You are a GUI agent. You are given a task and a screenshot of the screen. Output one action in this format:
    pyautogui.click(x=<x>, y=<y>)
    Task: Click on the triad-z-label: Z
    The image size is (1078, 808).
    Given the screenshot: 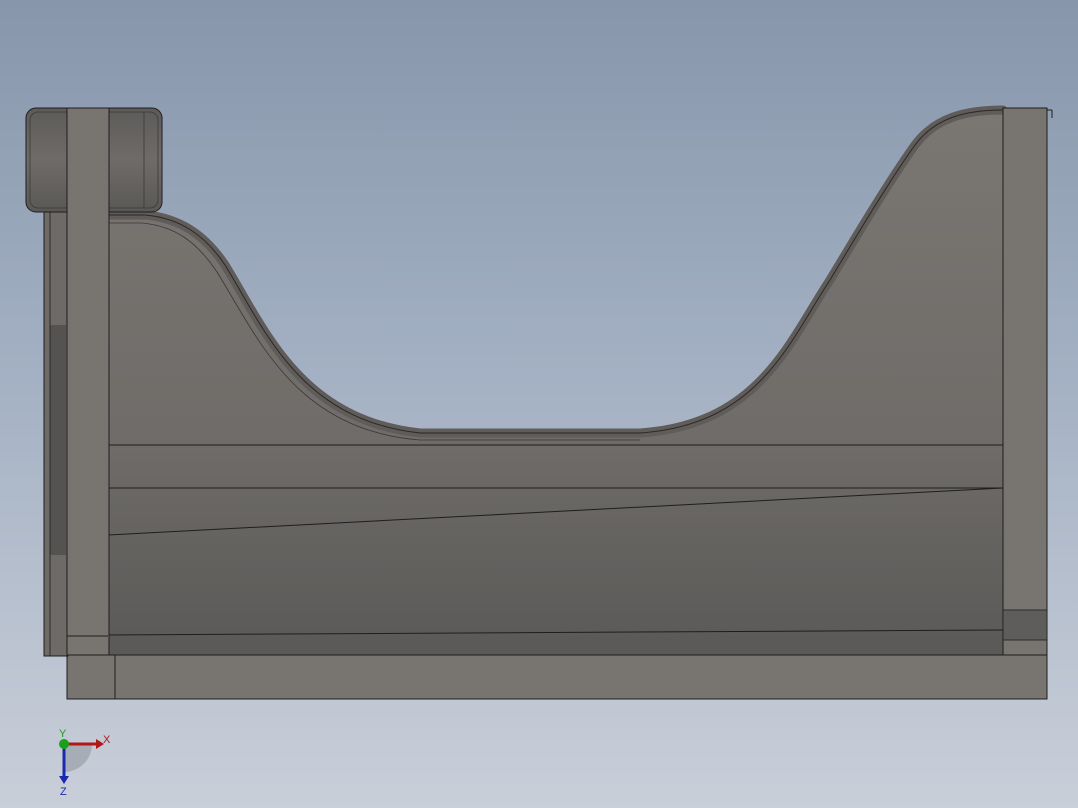 What is the action you would take?
    pyautogui.click(x=63, y=792)
    